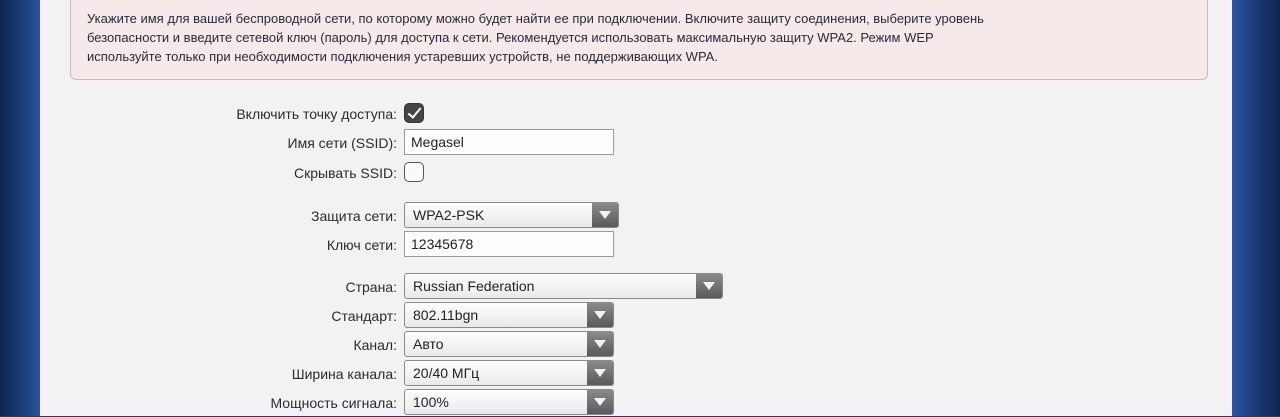  I want to click on row-channel: Канал: Авто, so click(636, 345).